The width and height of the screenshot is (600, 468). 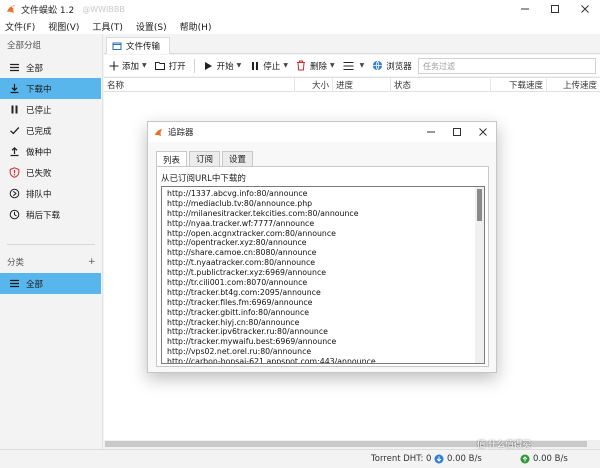 I want to click on dialog-maximize-button, so click(x=457, y=132).